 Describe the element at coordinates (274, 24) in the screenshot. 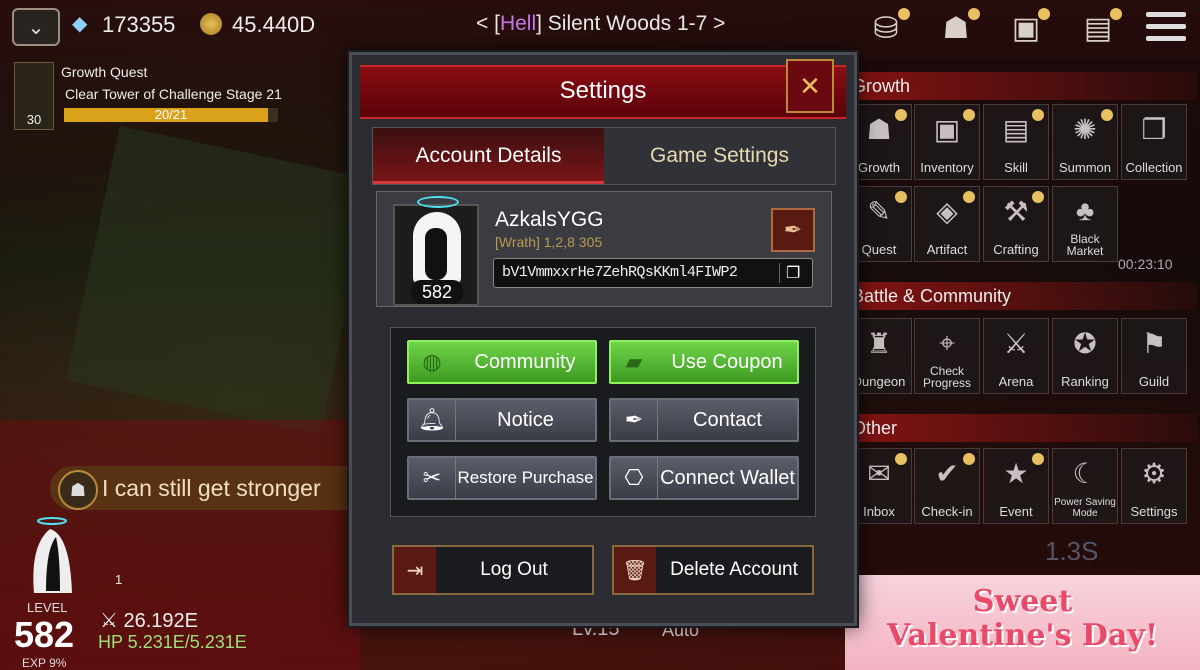

I see `gold-count: 45.440D` at that location.